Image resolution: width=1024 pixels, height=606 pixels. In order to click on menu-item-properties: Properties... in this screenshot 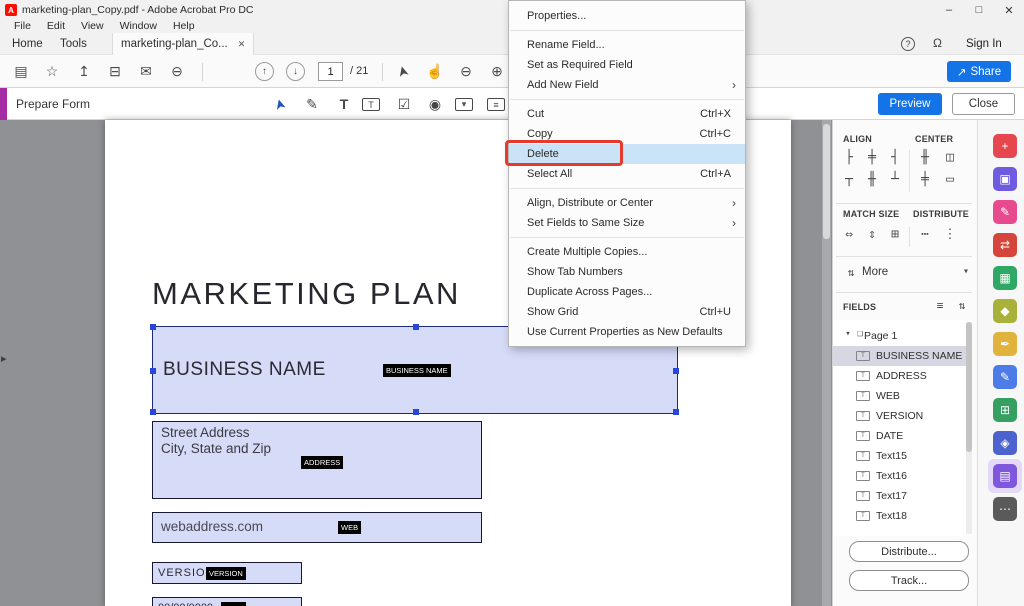, I will do `click(627, 16)`.